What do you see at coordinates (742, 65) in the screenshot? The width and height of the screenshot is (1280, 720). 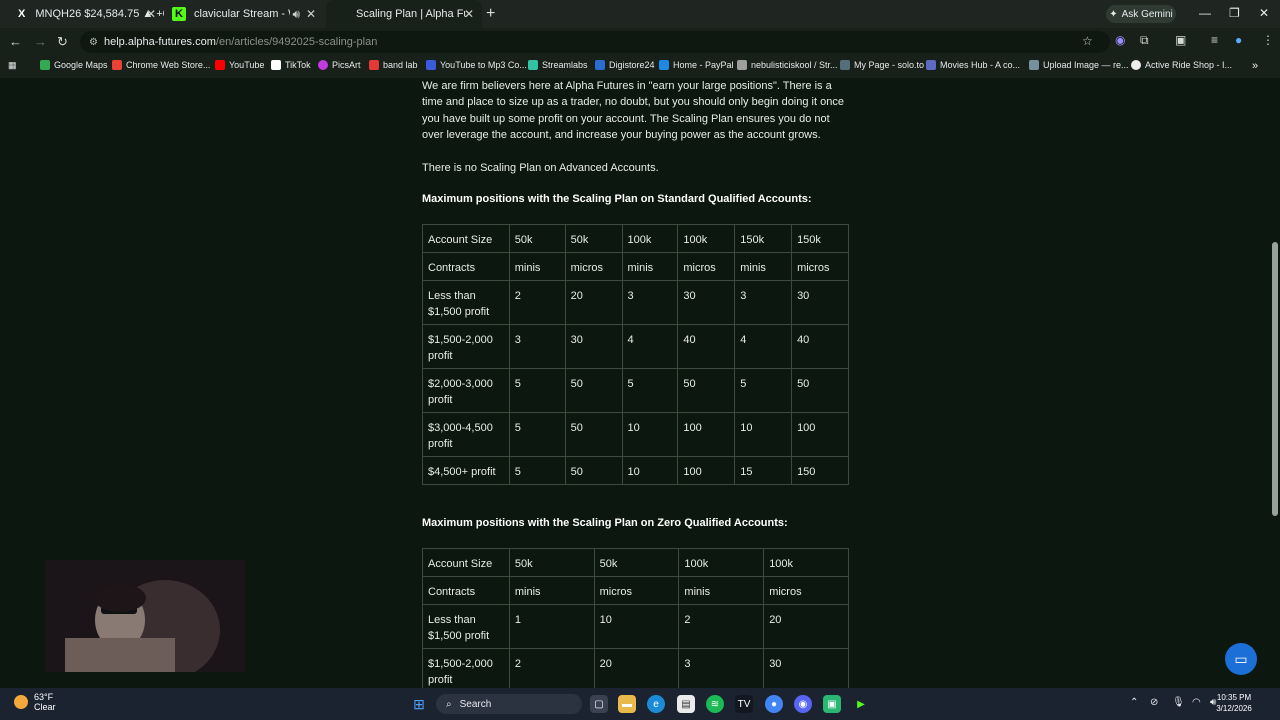 I see `site-icon` at bounding box center [742, 65].